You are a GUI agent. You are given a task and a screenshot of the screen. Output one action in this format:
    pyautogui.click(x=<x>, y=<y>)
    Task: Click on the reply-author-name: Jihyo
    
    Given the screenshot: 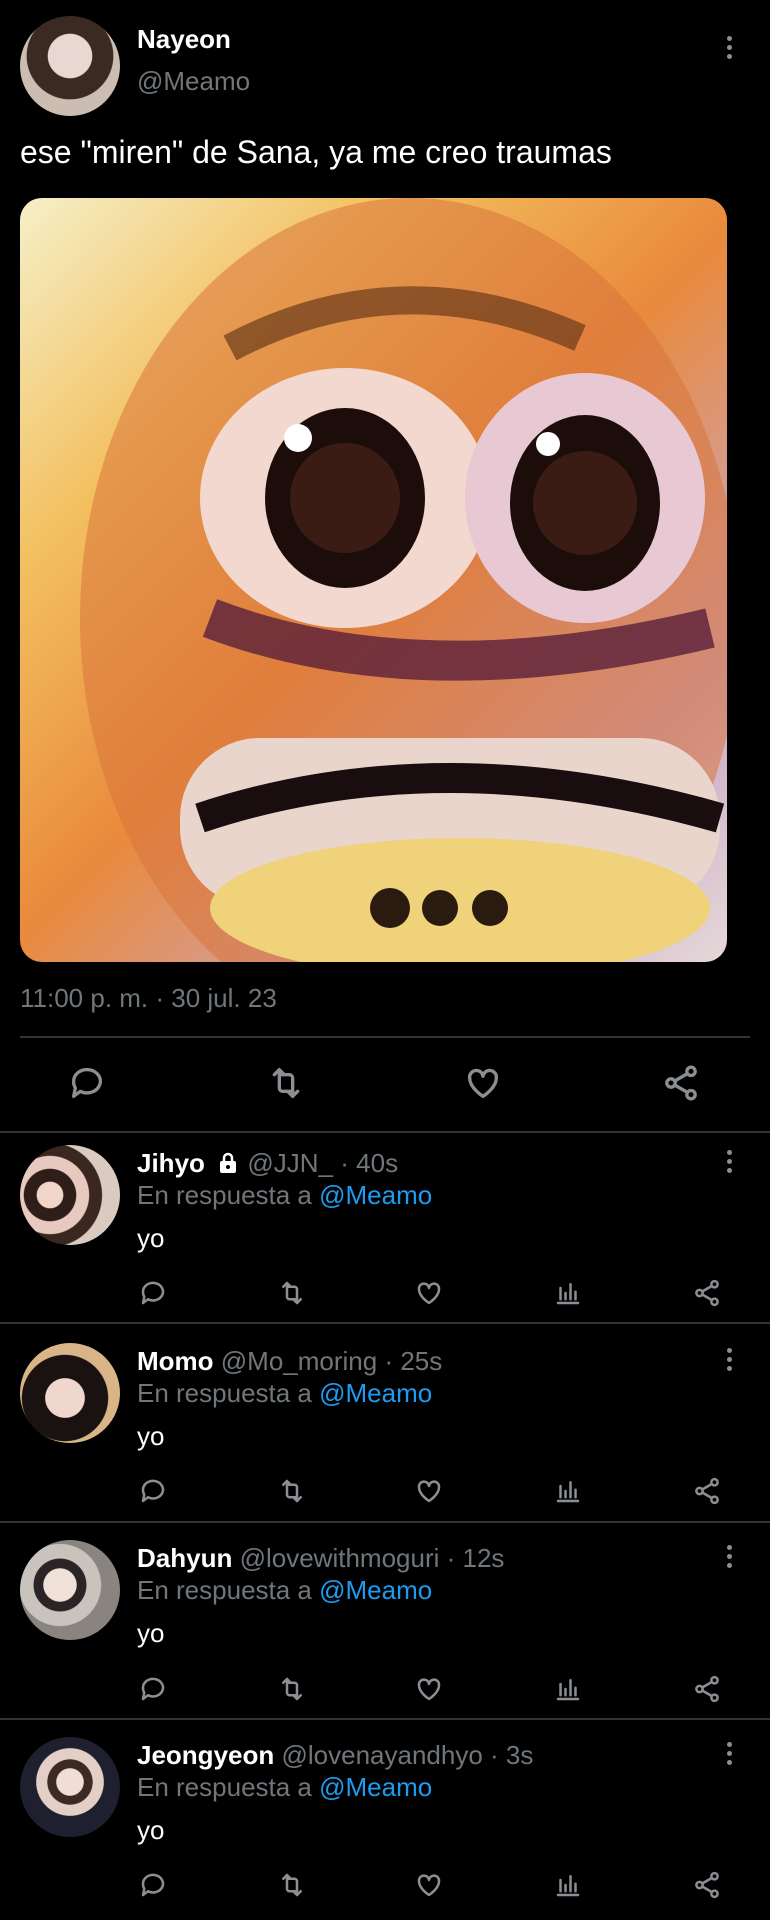 What is the action you would take?
    pyautogui.click(x=171, y=1163)
    